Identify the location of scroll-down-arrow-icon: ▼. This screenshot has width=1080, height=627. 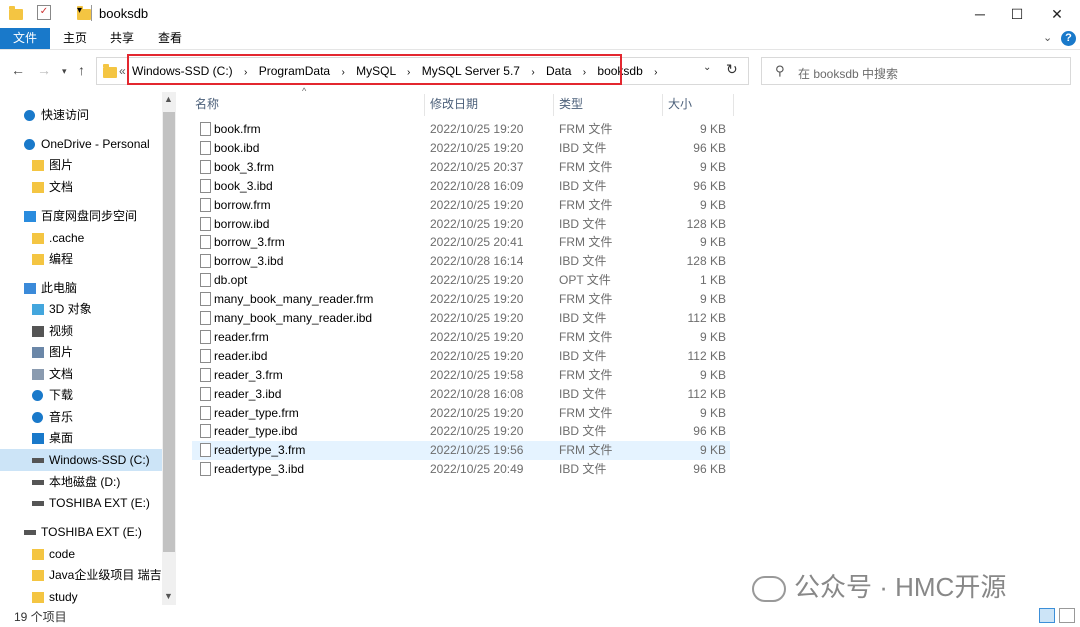
(168, 596).